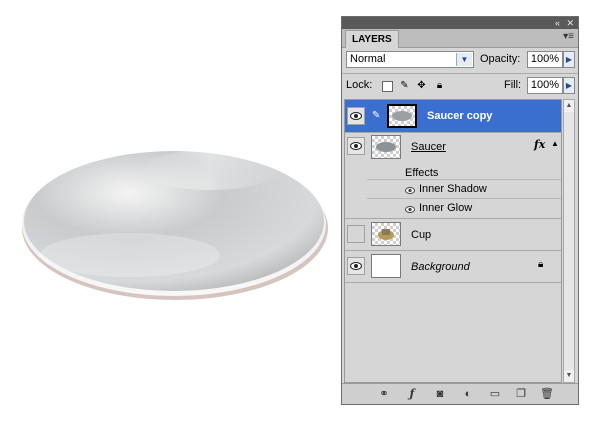 This screenshot has height=429, width=600. What do you see at coordinates (421, 235) in the screenshot?
I see `layer-name: Cup` at bounding box center [421, 235].